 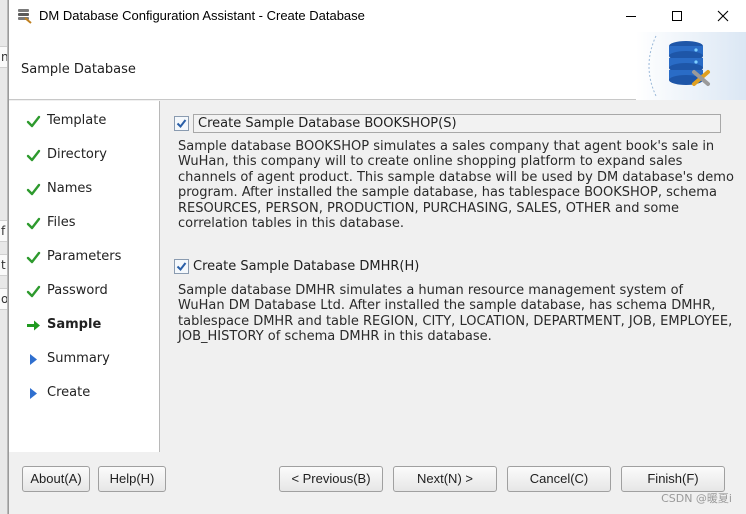 What do you see at coordinates (3, 299) in the screenshot?
I see `background-fragment: o` at bounding box center [3, 299].